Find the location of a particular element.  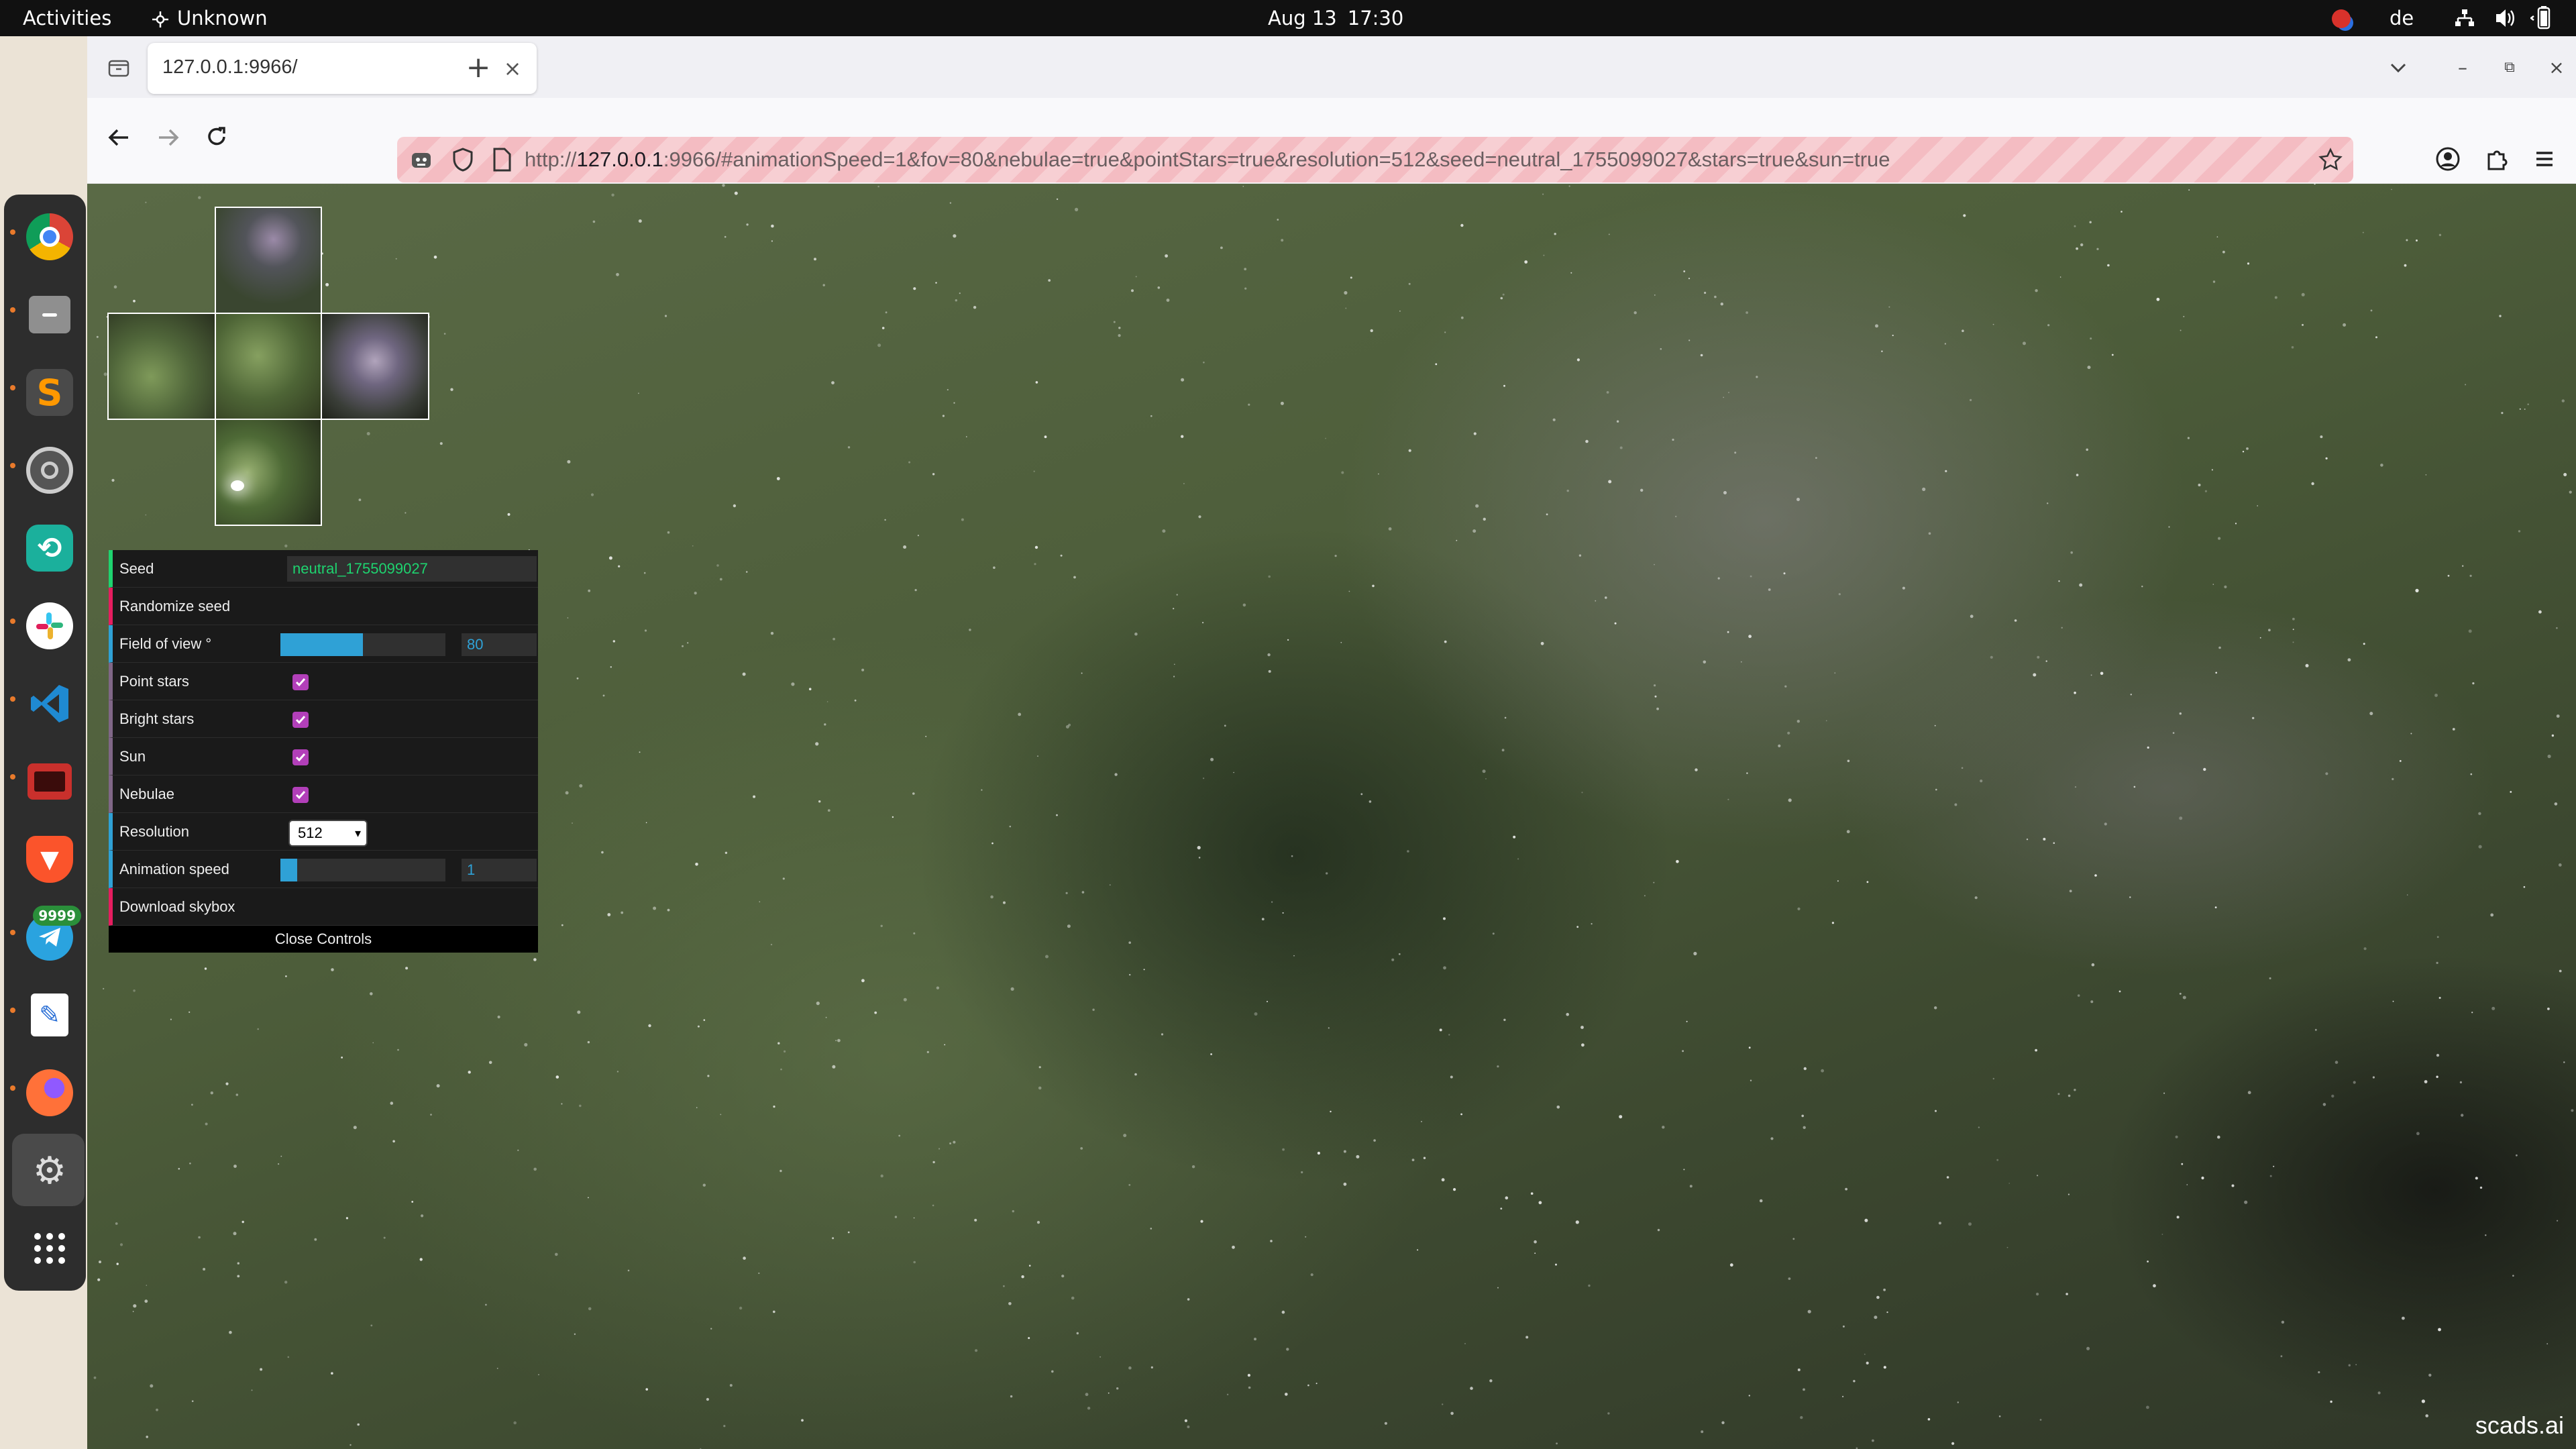

dock-settings: ⚙ is located at coordinates (49, 1170).